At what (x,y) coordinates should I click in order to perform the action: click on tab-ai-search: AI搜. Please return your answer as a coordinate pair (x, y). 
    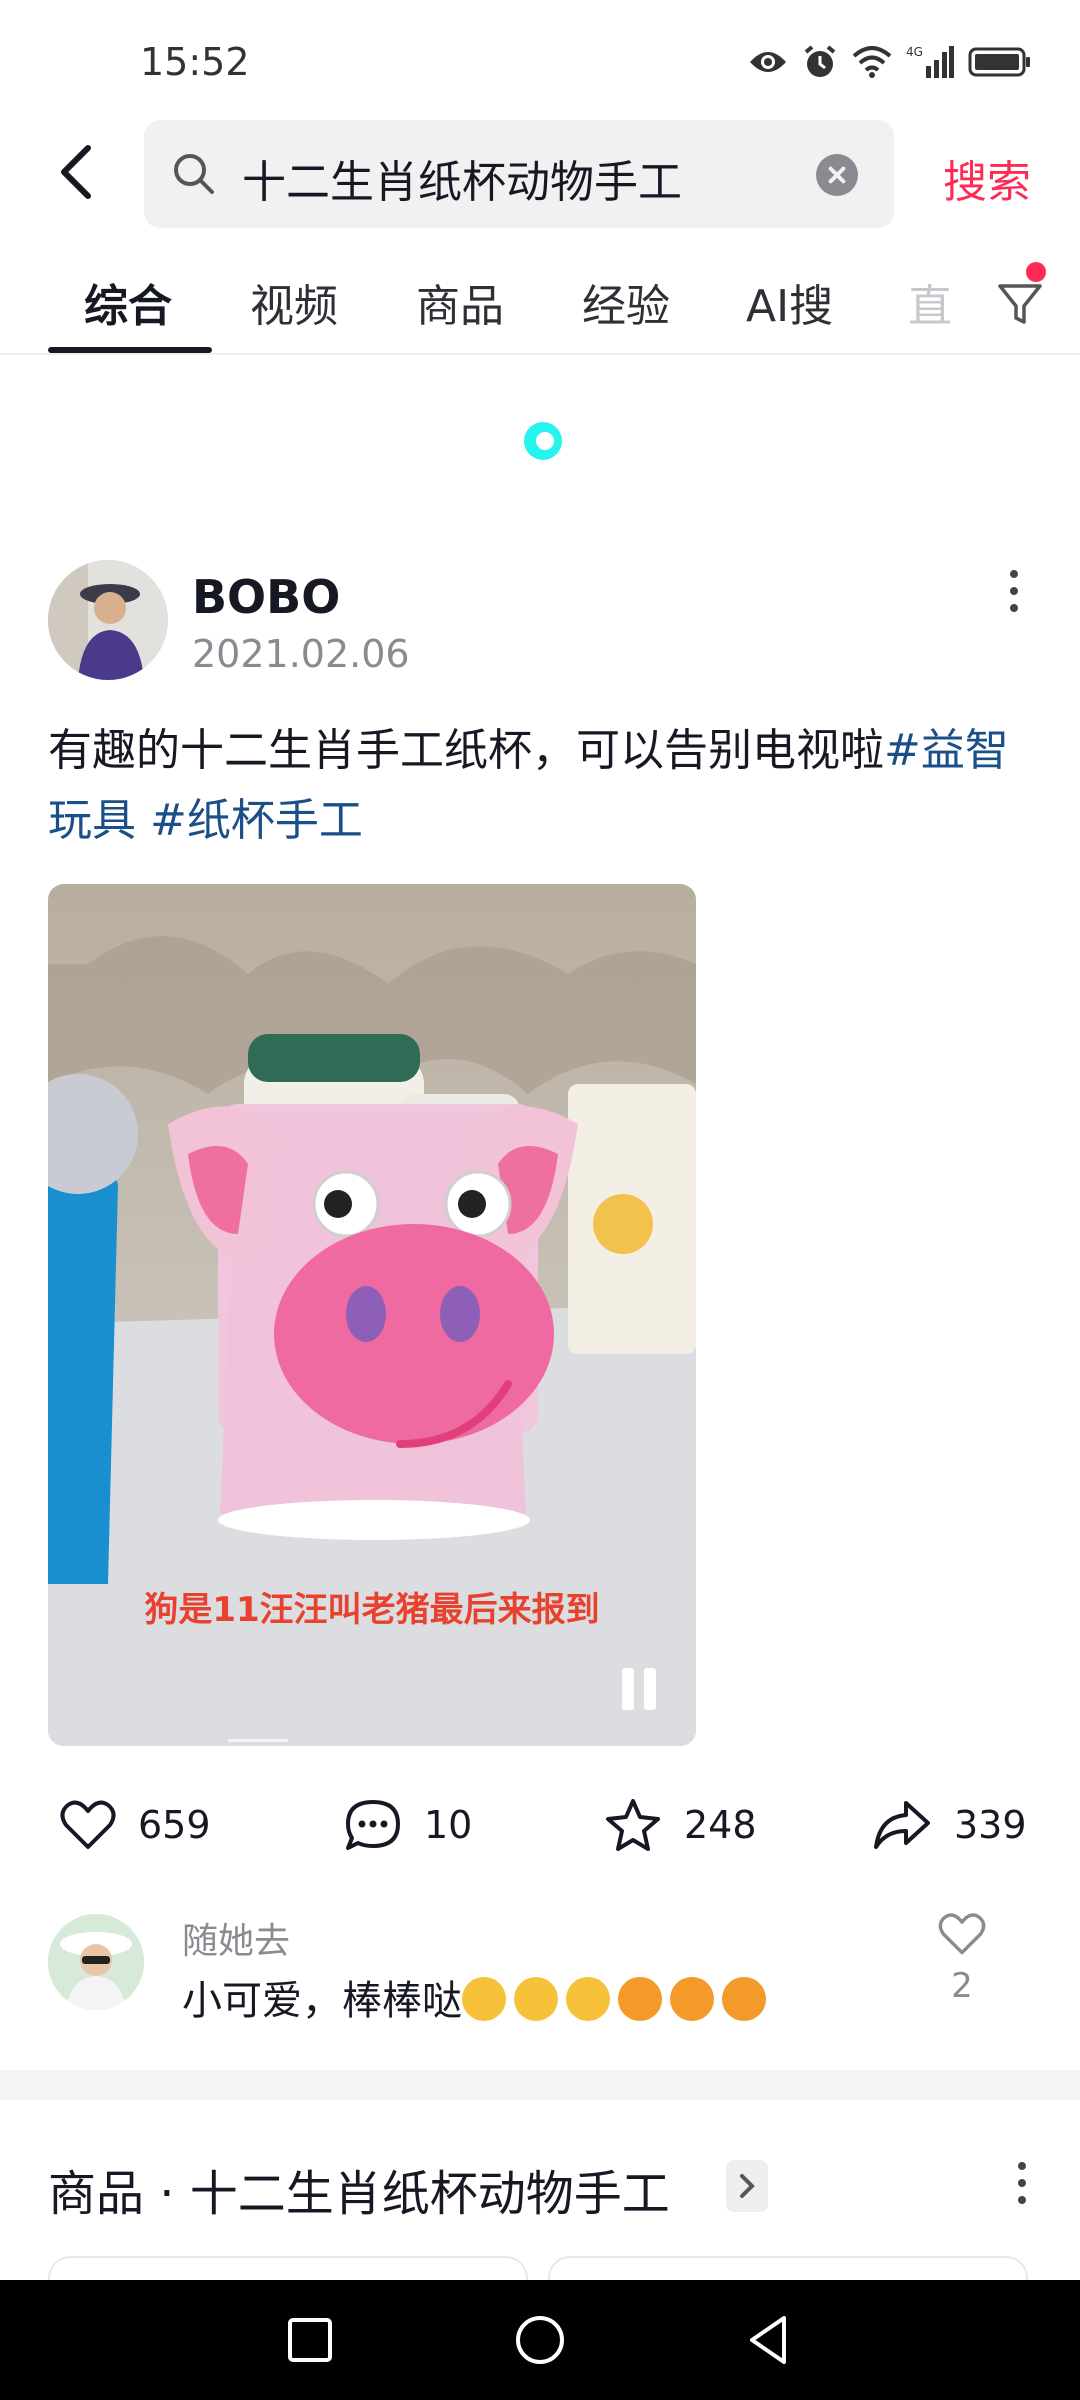
    Looking at the image, I should click on (789, 302).